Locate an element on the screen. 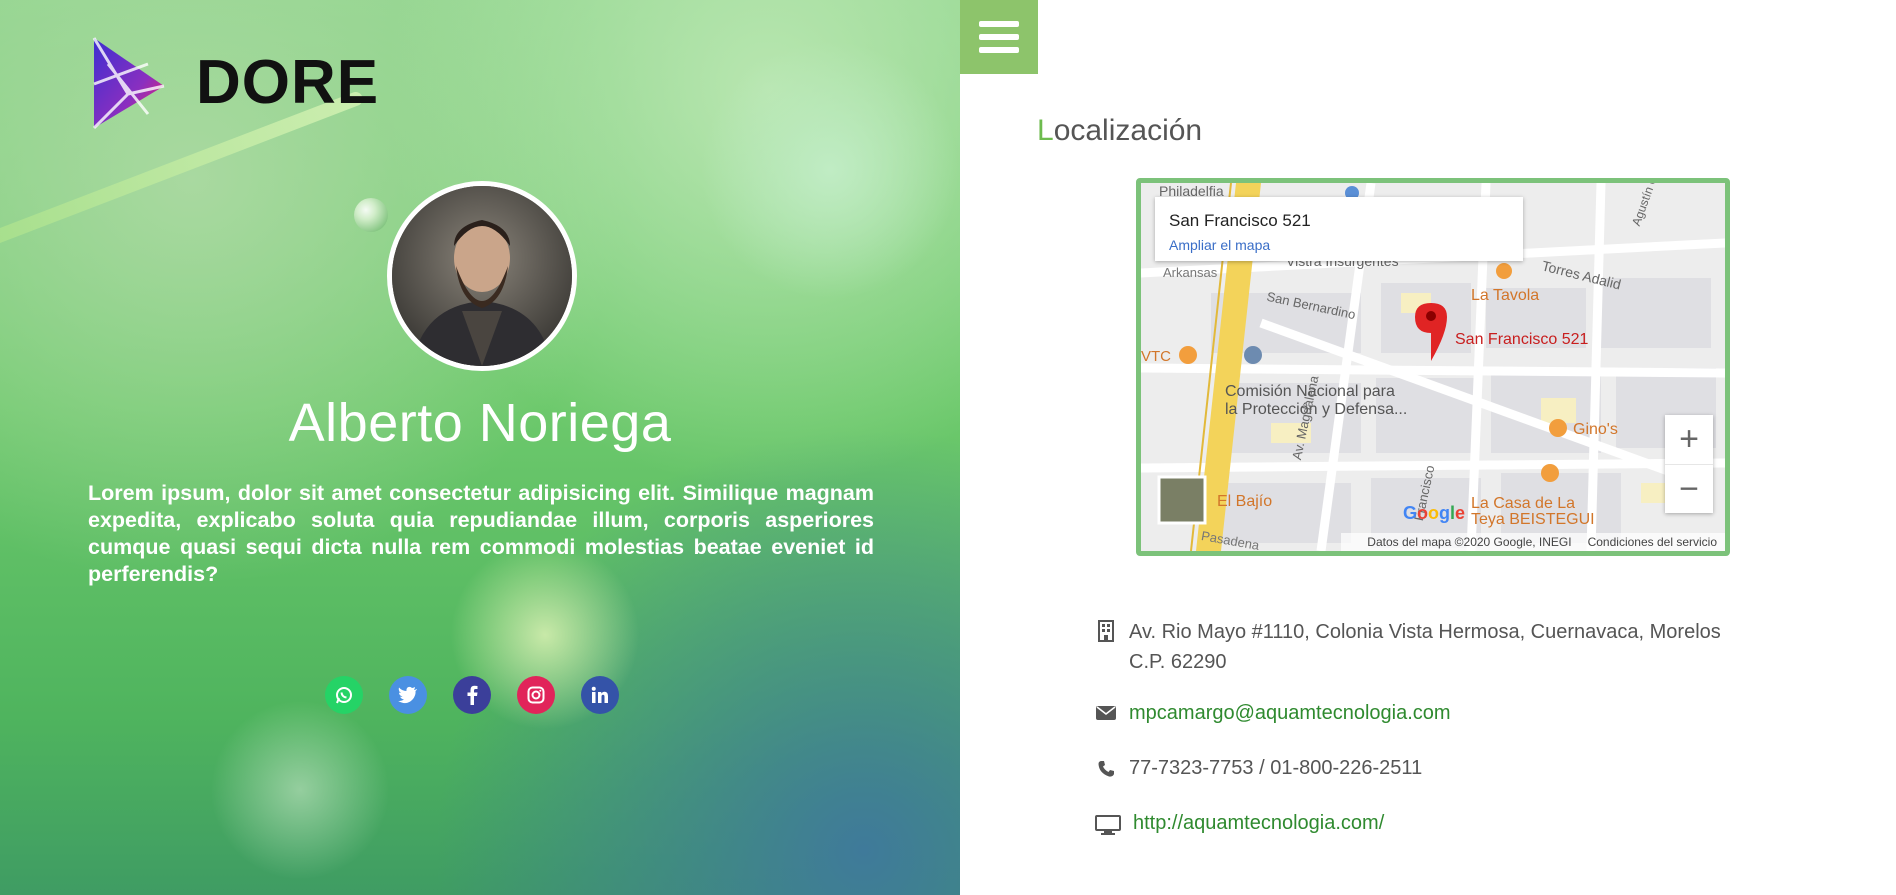 The width and height of the screenshot is (1896, 895). map-label: Teya BEISTEGUI is located at coordinates (1533, 519).